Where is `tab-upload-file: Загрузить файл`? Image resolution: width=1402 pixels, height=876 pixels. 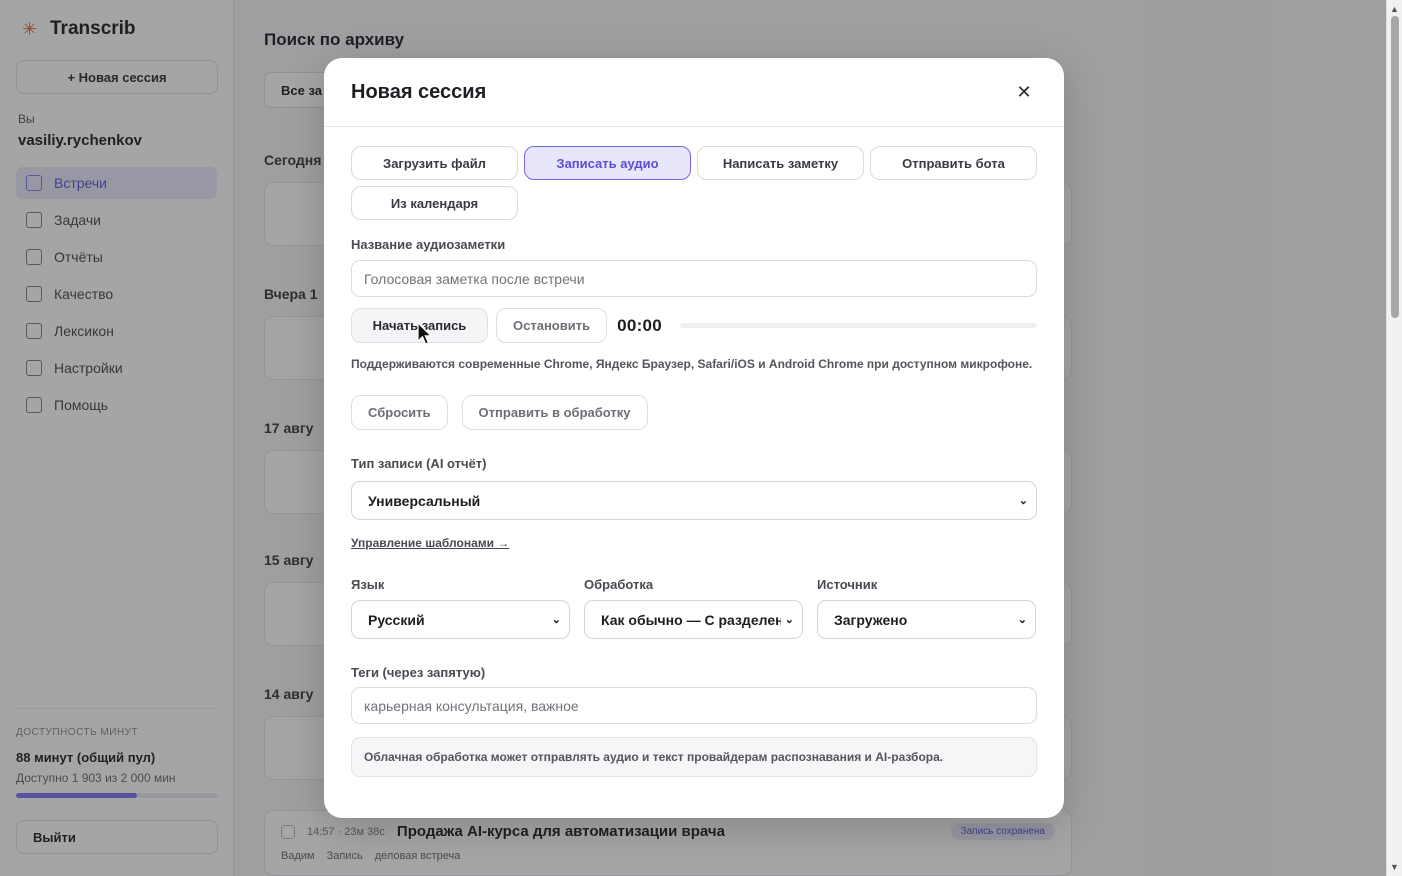
tab-upload-file: Загрузить файл is located at coordinates (434, 163).